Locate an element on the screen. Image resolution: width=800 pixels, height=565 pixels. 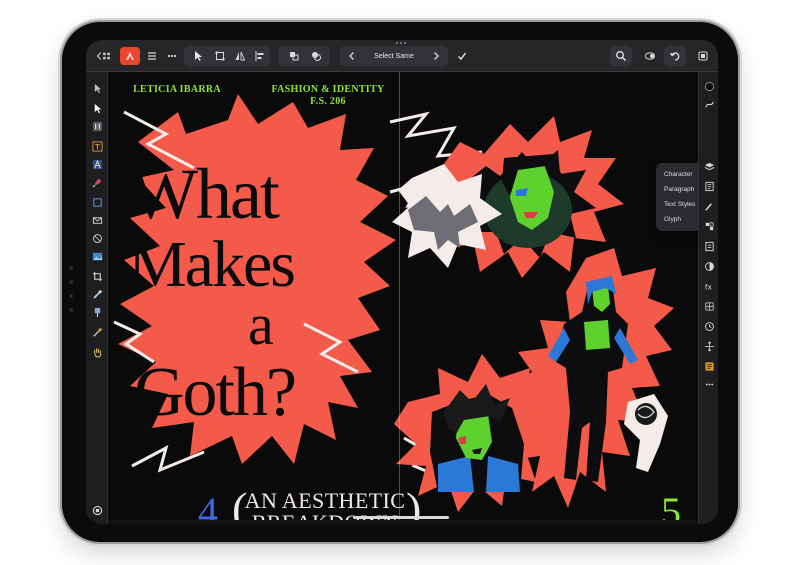
transform-panel-icon is located at coordinates (709, 306).